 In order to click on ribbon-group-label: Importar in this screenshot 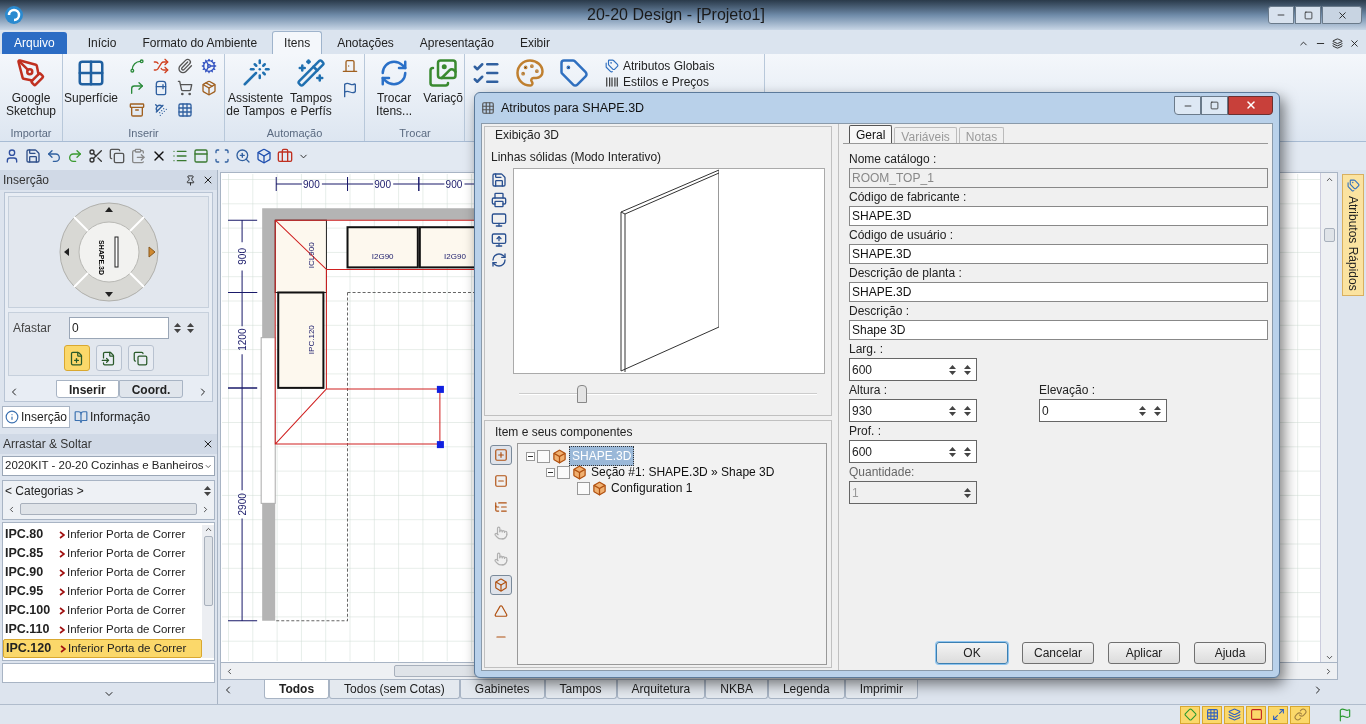, I will do `click(31, 133)`.